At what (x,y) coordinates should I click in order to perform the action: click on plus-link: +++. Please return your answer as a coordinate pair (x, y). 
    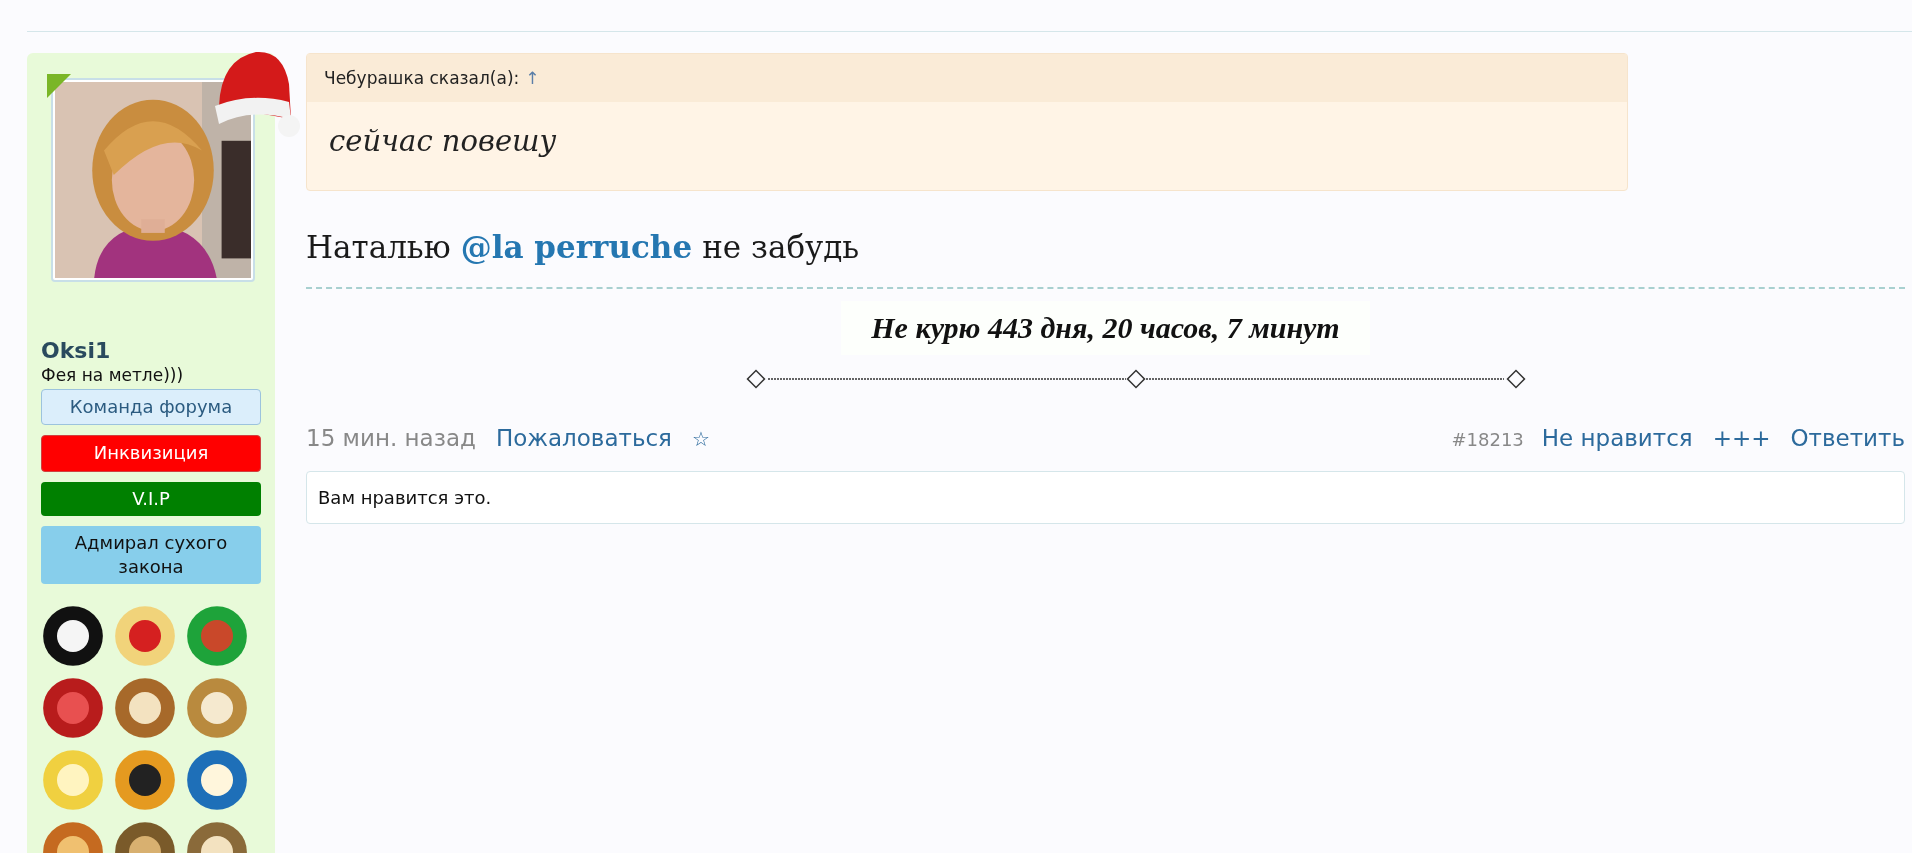
    Looking at the image, I should click on (1741, 438).